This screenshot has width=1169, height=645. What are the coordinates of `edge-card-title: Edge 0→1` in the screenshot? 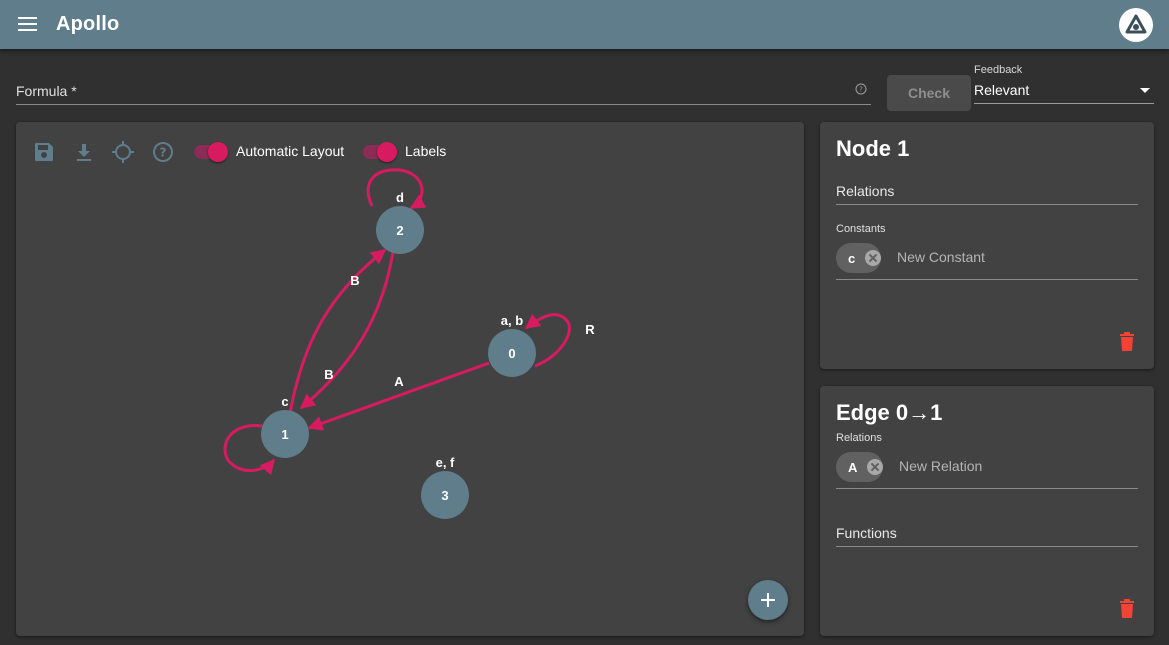 It's located at (889, 412).